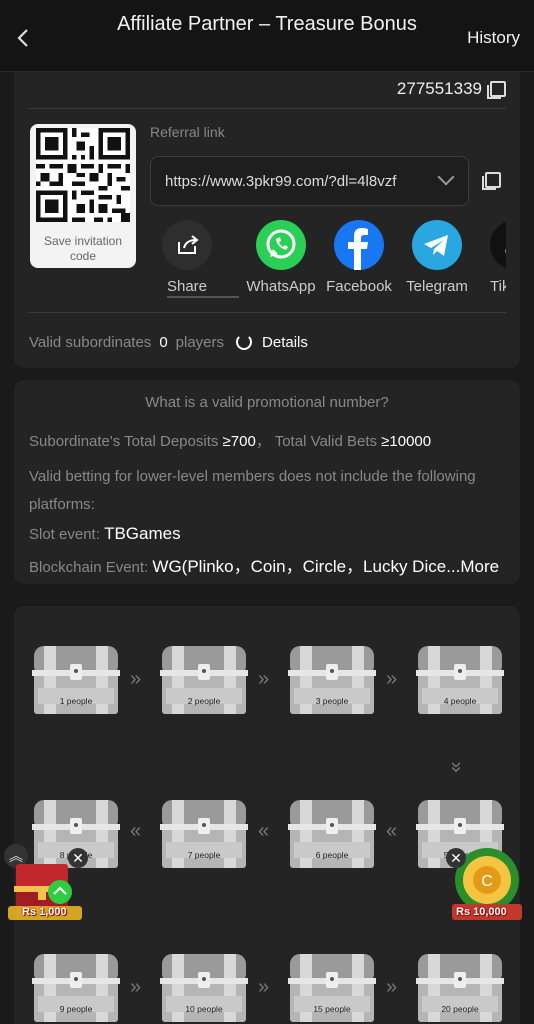  I want to click on user-id: 277551339, so click(439, 88).